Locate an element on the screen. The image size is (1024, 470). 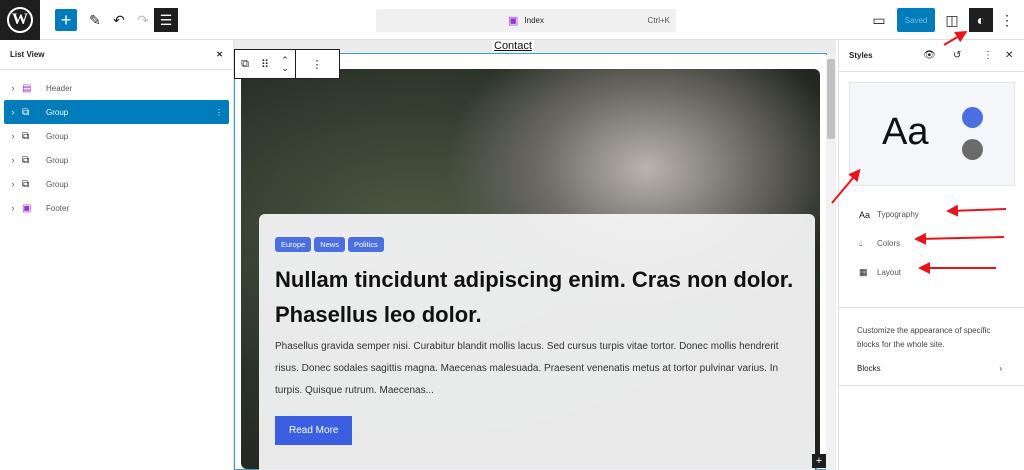
canvas-scrollbar is located at coordinates (831, 262).